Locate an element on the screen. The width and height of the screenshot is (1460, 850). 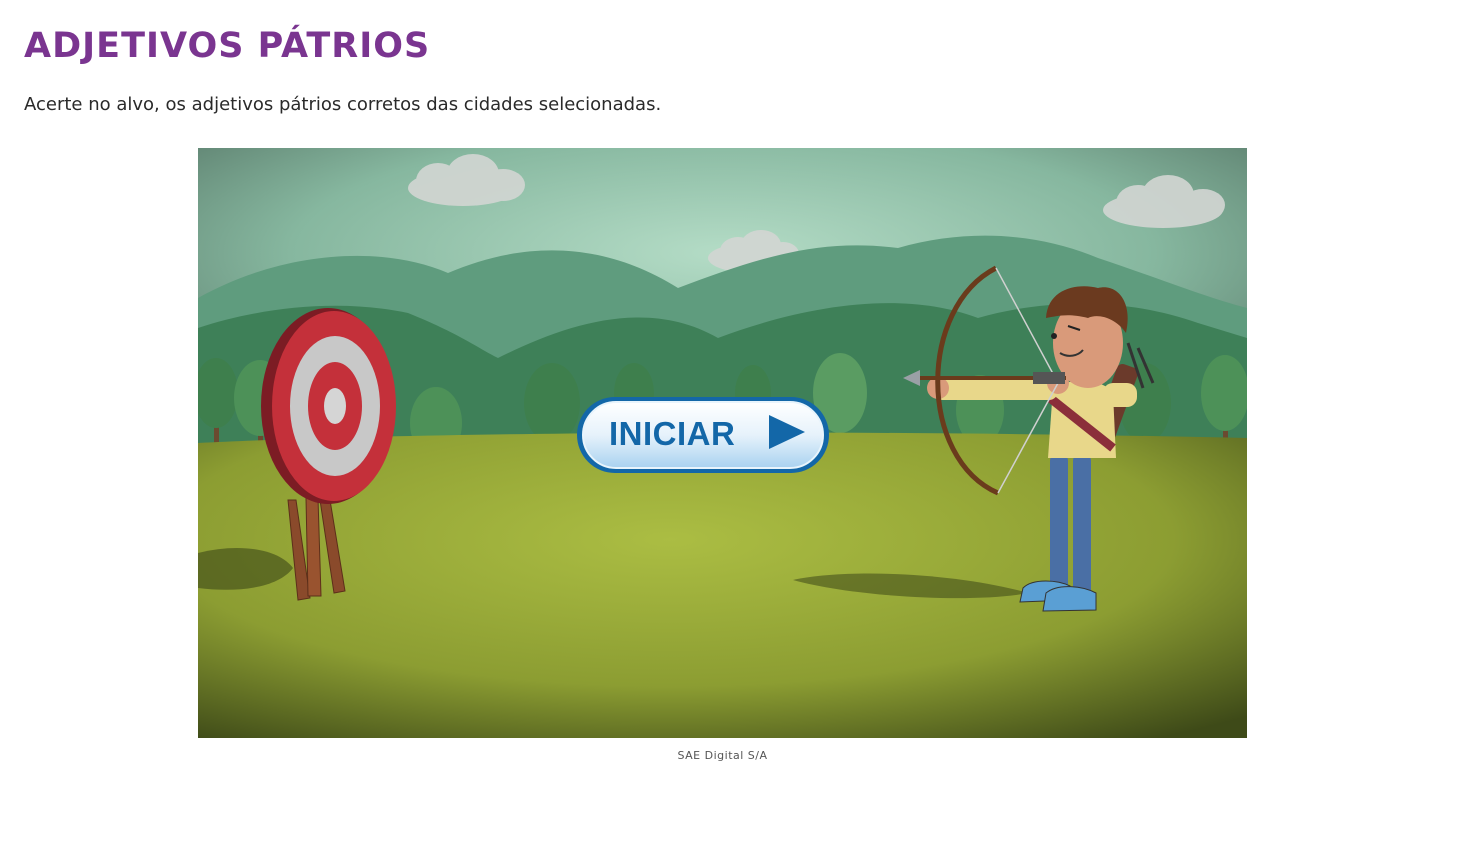
start-button-label: INICIAR is located at coordinates (672, 433).